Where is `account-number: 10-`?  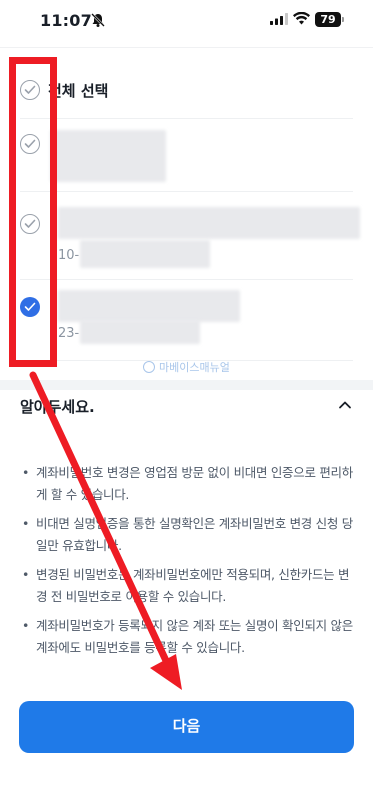 account-number: 10- is located at coordinates (69, 255).